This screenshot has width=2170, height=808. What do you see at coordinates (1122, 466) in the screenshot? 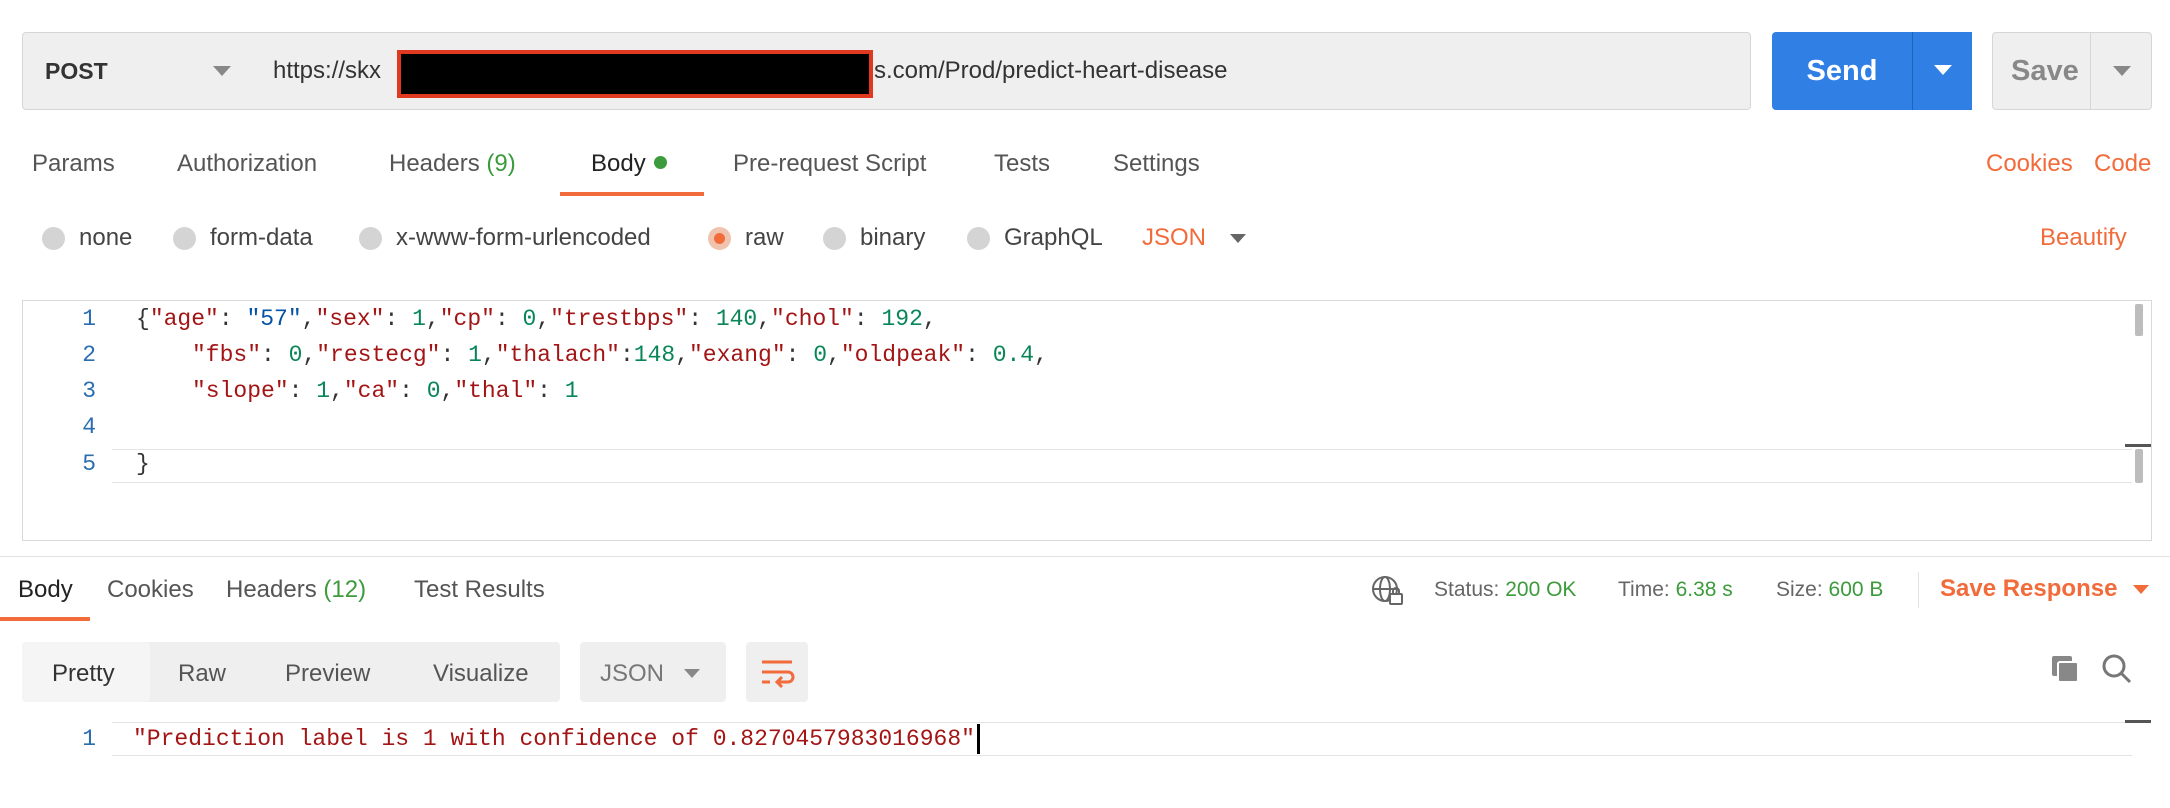
I see `current-line-highlight` at bounding box center [1122, 466].